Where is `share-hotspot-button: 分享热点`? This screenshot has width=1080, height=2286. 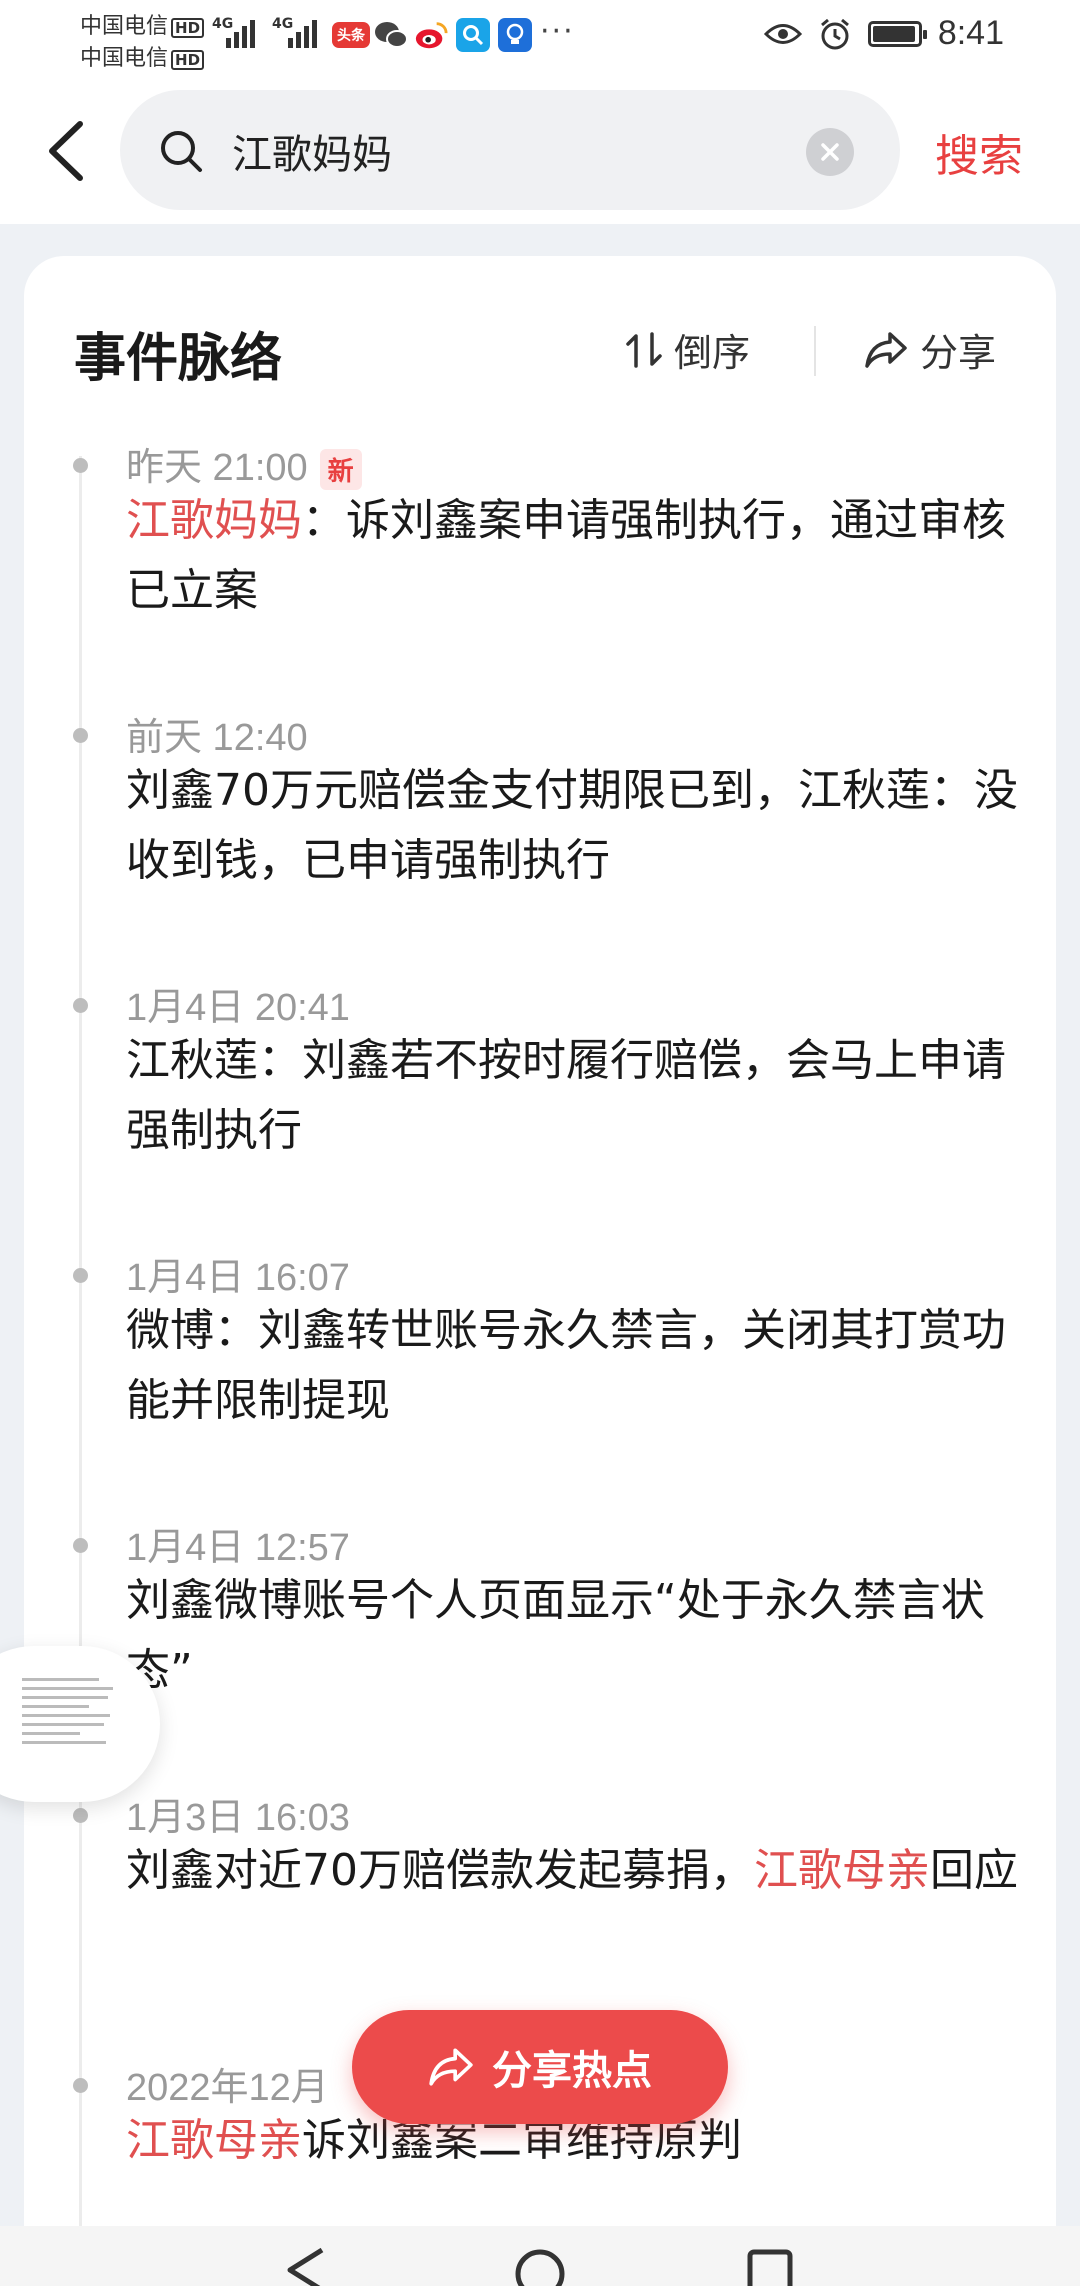
share-hotspot-button: 分享热点 is located at coordinates (540, 2067).